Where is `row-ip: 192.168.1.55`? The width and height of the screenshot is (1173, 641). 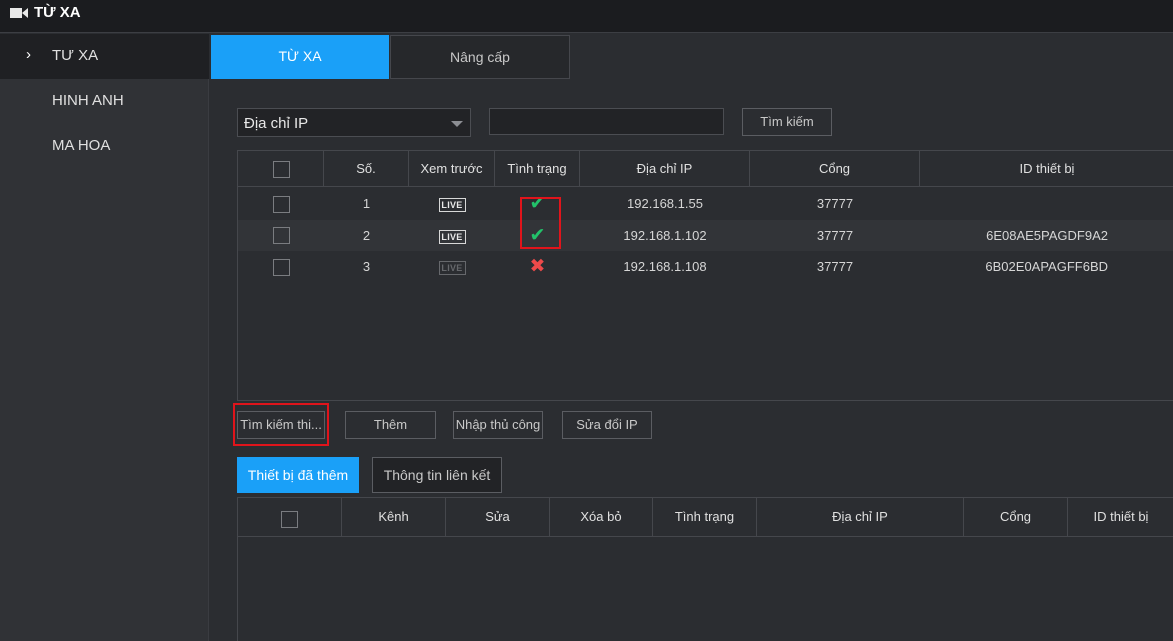 row-ip: 192.168.1.55 is located at coordinates (665, 203).